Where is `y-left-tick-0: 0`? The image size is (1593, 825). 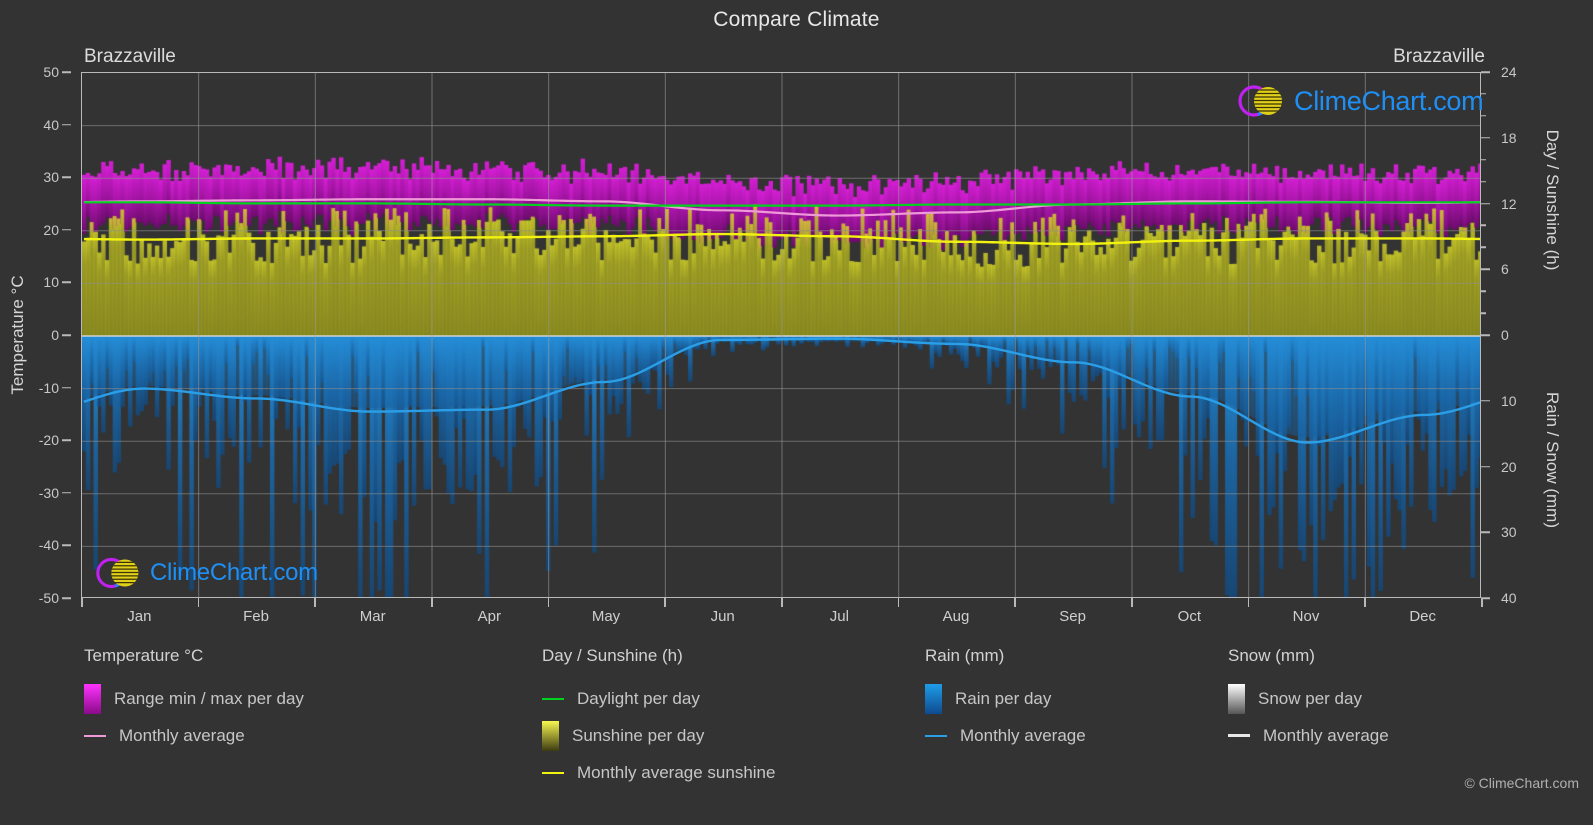
y-left-tick-0: 0 is located at coordinates (55, 335).